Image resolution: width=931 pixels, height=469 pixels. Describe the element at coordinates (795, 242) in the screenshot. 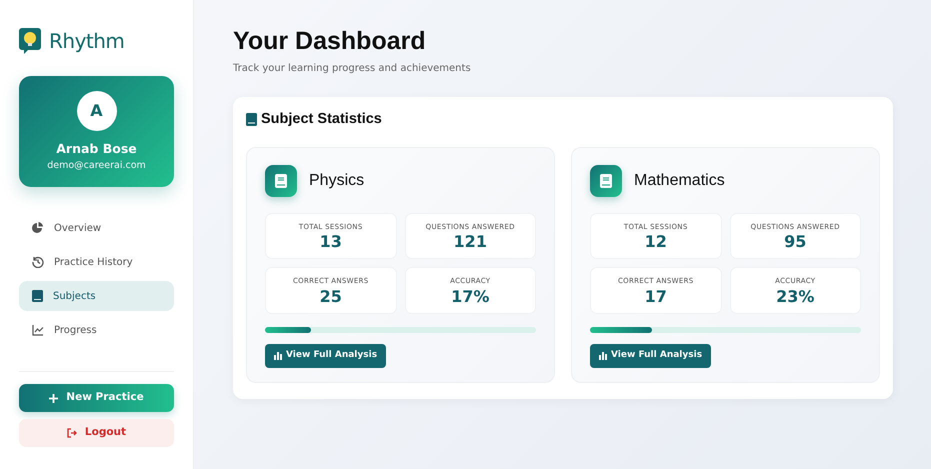

I see `stat-value: 95` at that location.